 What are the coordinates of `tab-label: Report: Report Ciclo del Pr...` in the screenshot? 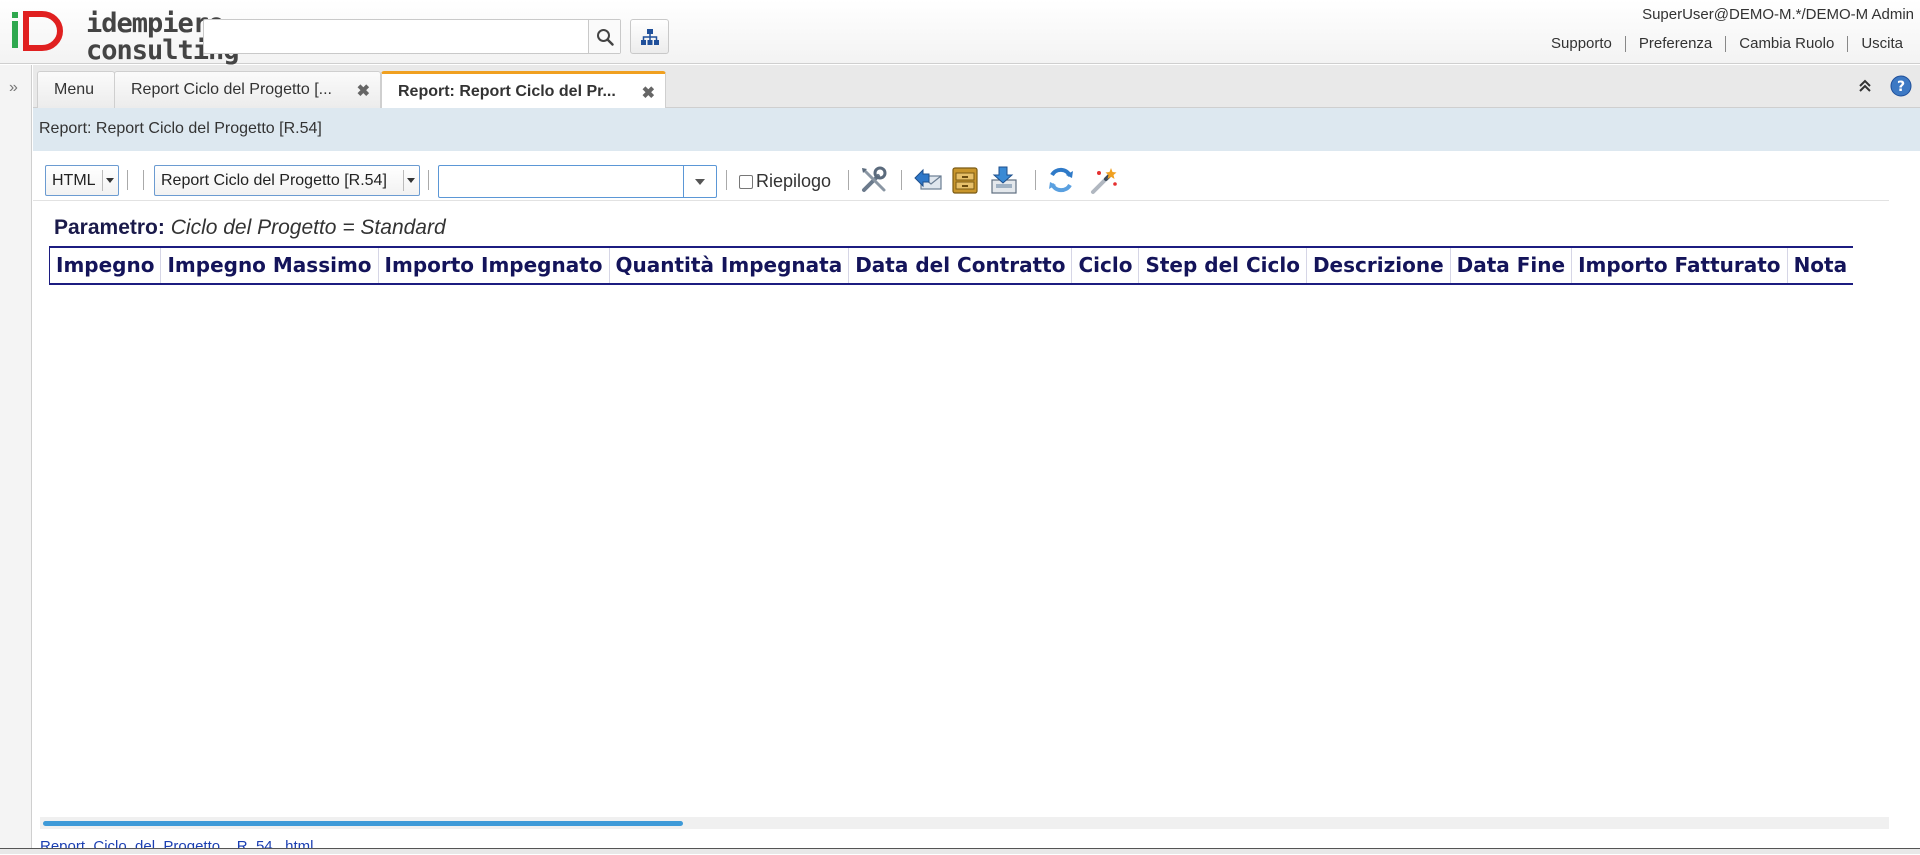 It's located at (507, 91).